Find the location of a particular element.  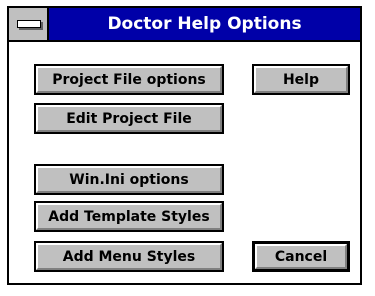

add-template-styles-button: Add Template Styles is located at coordinates (129, 216).